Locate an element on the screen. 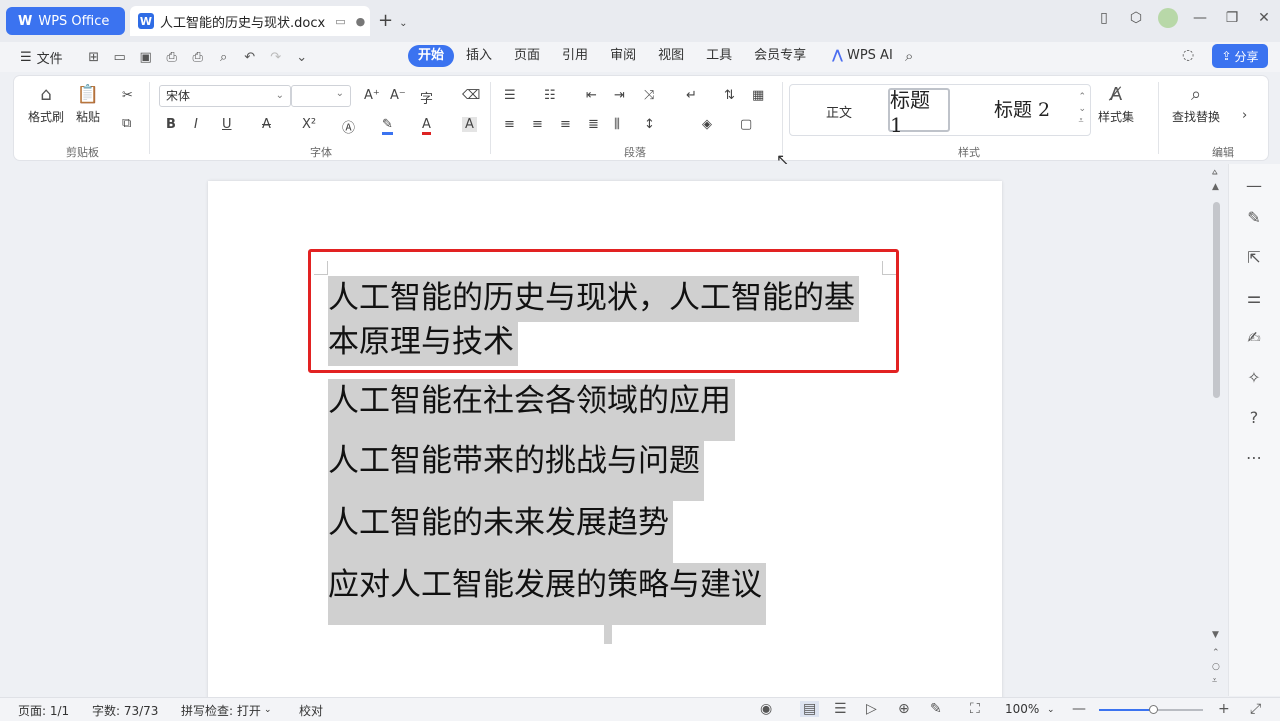  chevron-right-icon: › is located at coordinates (1244, 115).